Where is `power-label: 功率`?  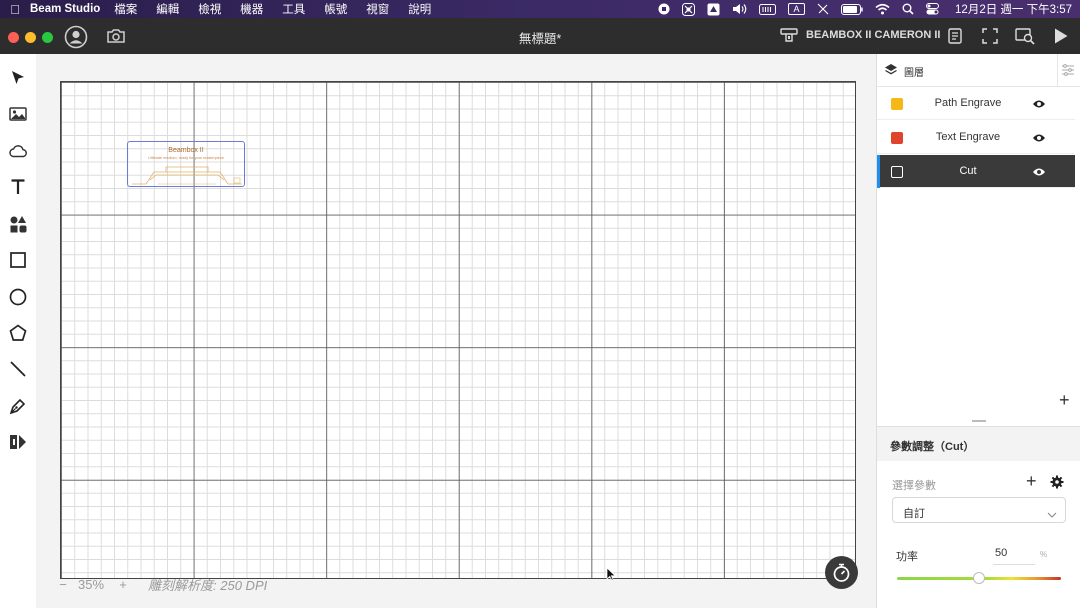
power-label: 功率 is located at coordinates (907, 557).